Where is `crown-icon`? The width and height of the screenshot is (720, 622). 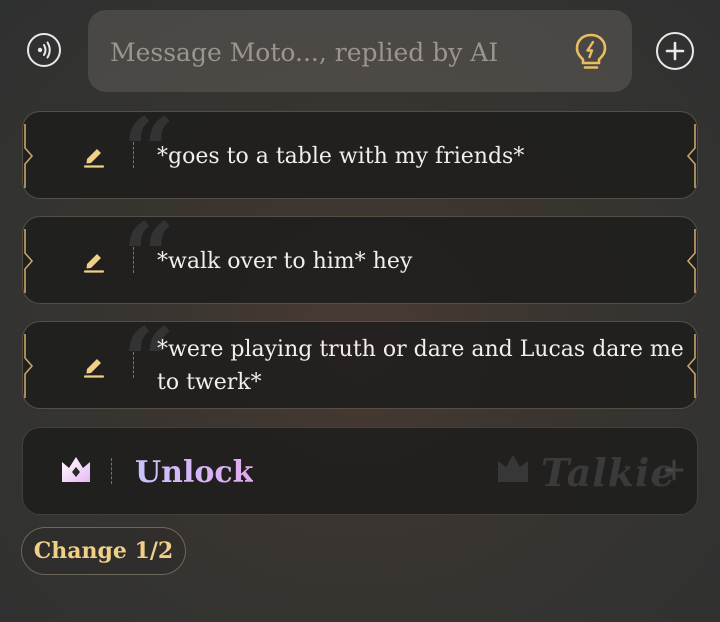 crown-icon is located at coordinates (76, 469).